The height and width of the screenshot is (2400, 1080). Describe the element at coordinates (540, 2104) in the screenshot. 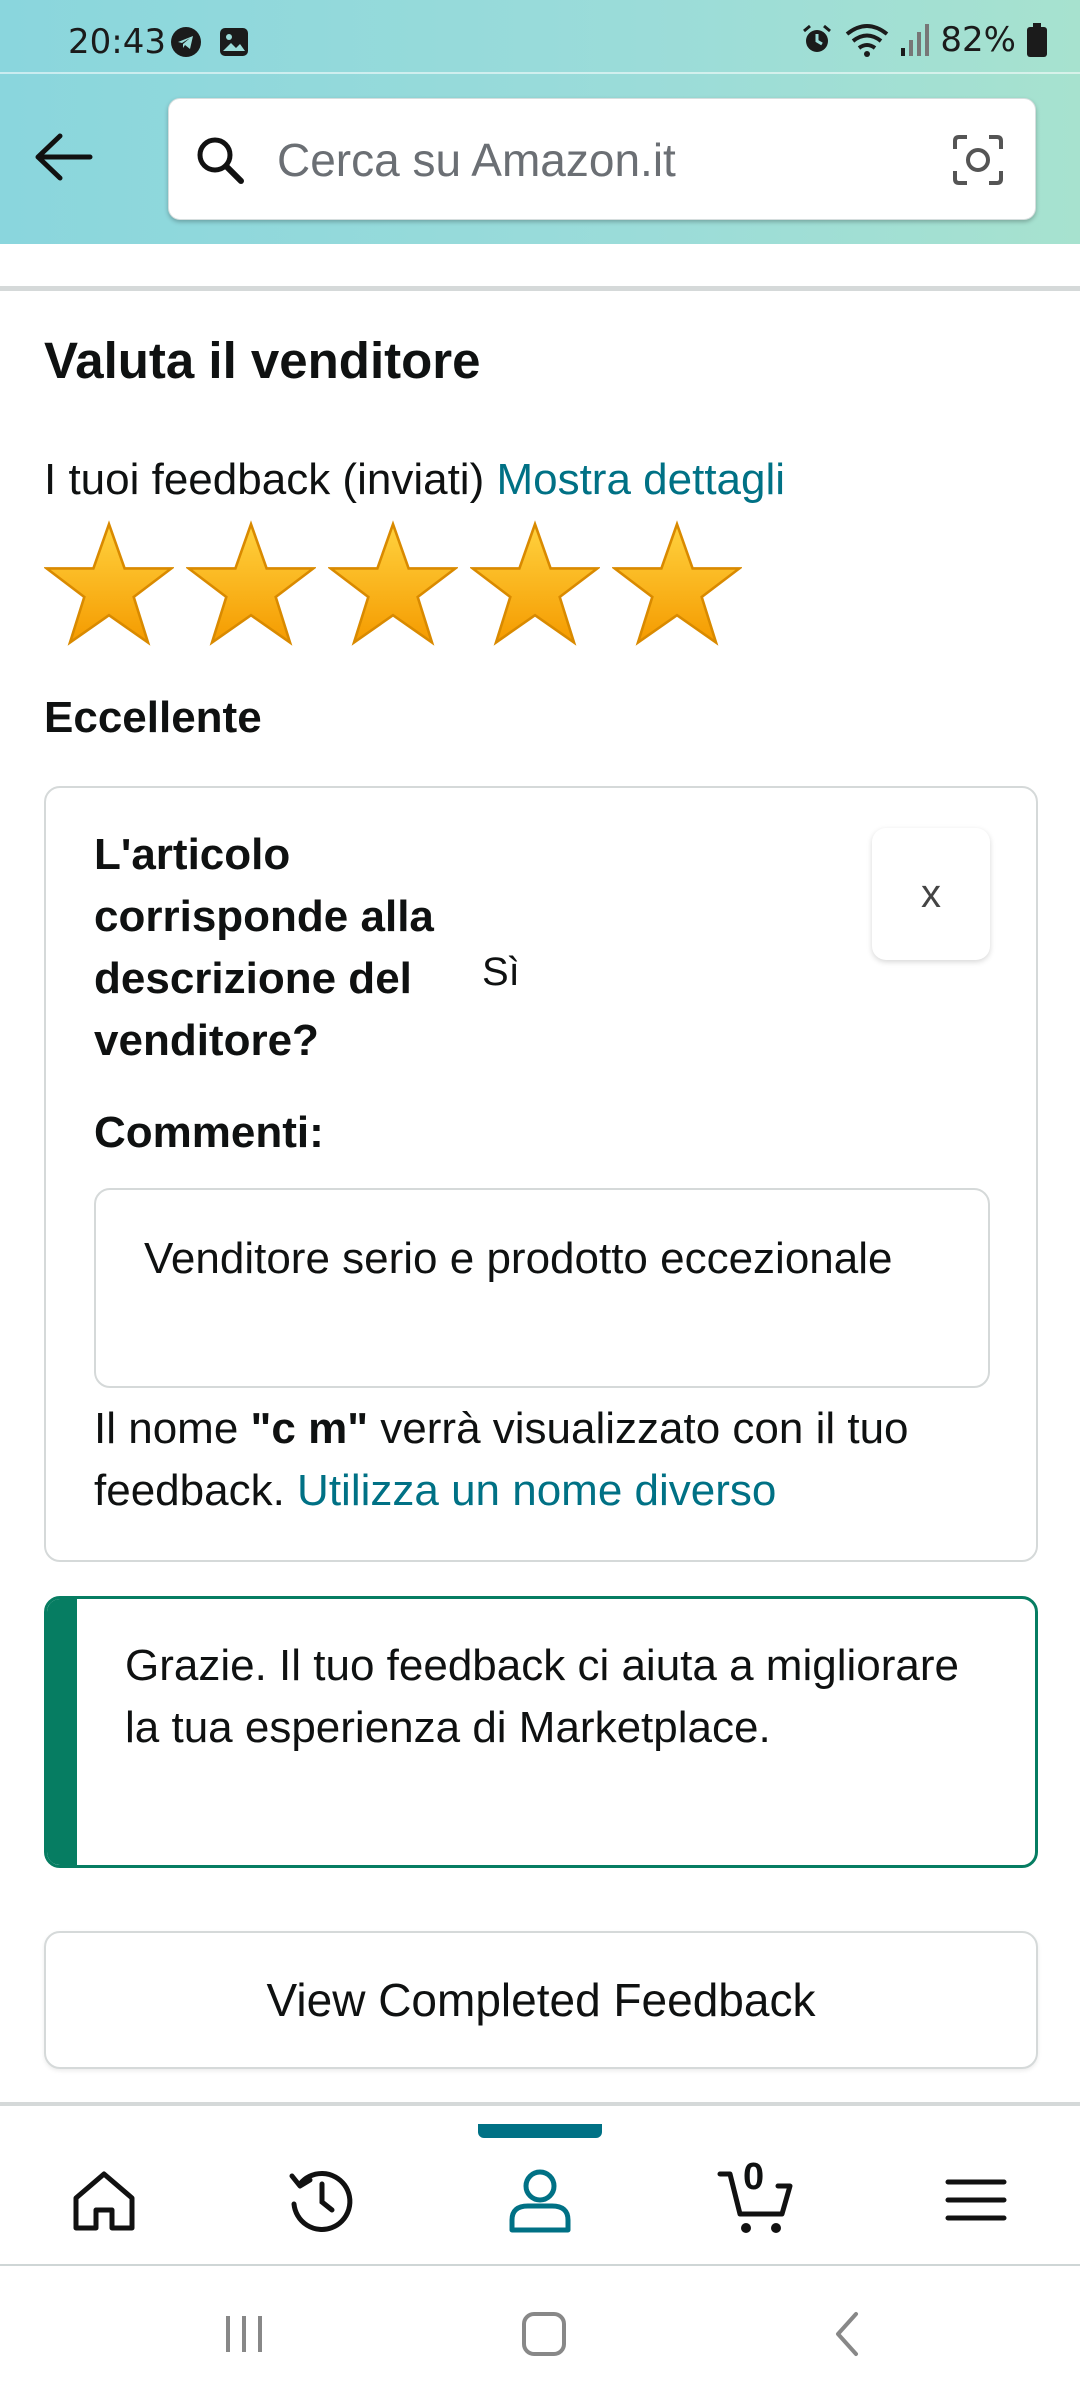

I see `bottom-divider` at that location.